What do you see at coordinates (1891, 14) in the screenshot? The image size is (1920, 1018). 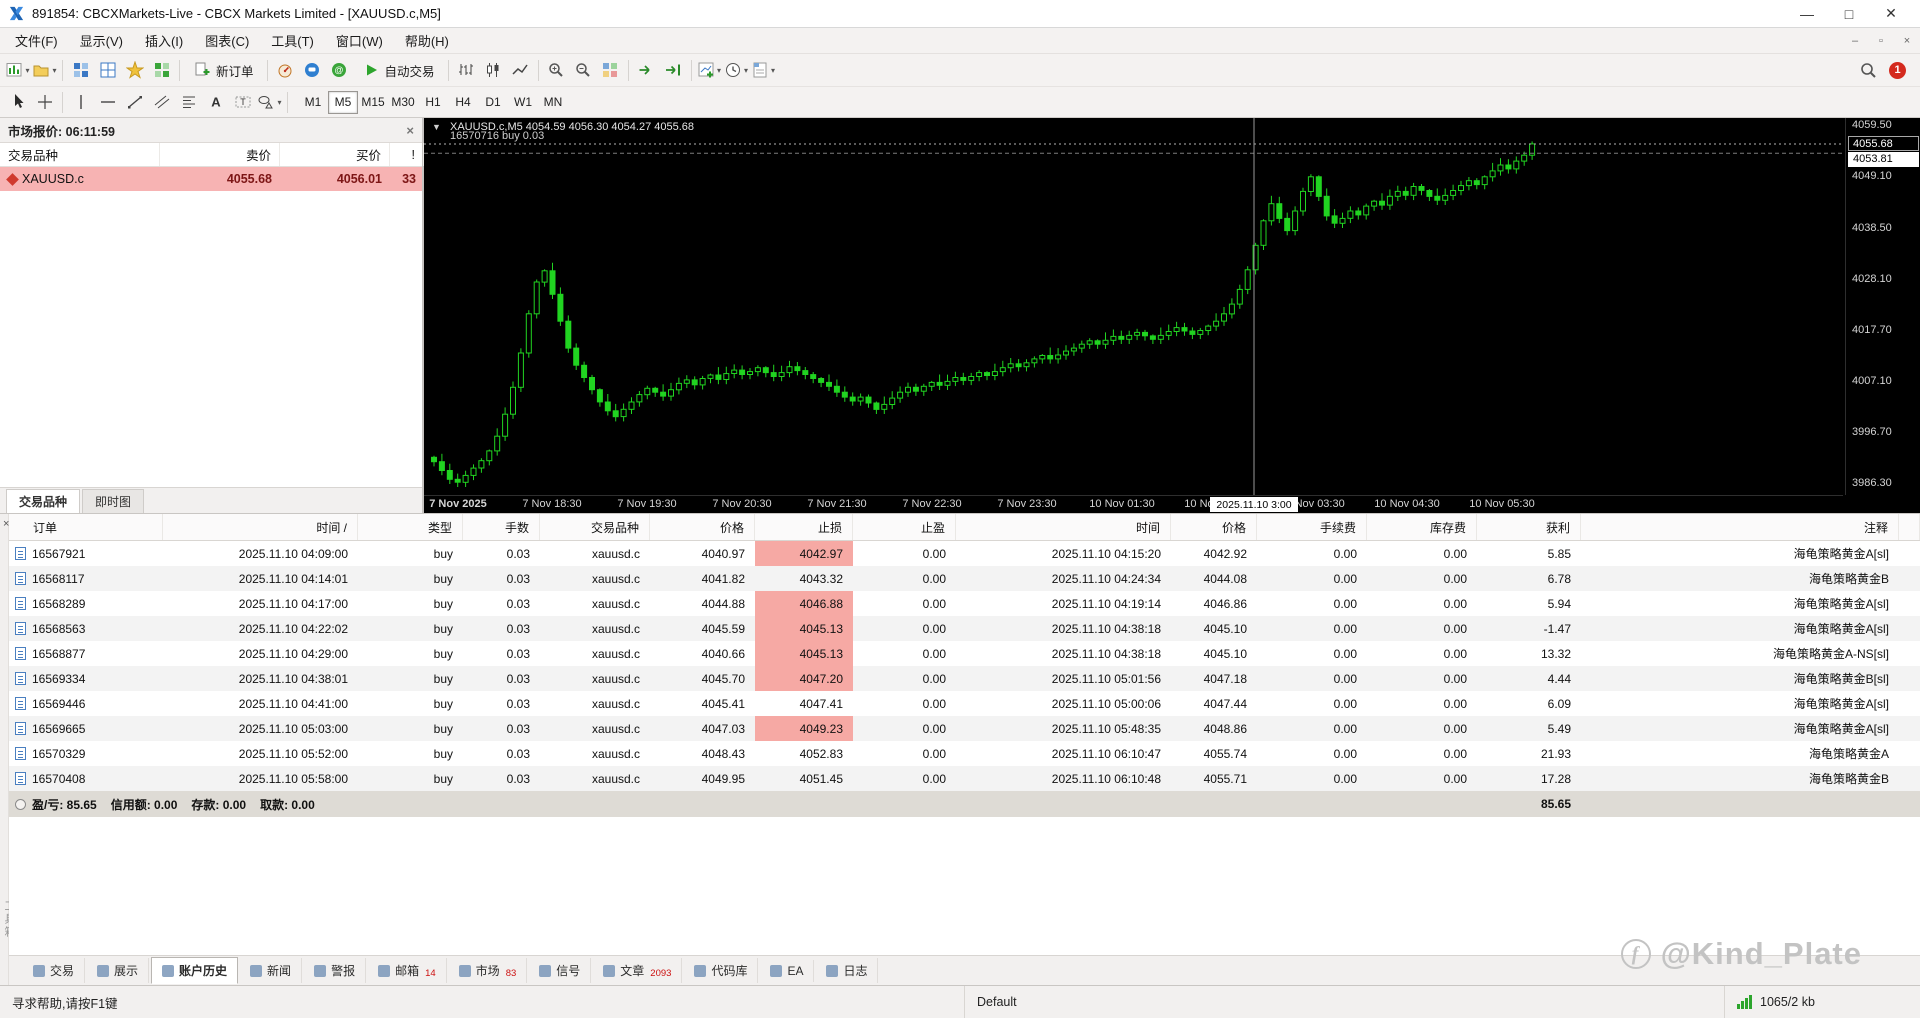 I see `window-close-button: ✕` at bounding box center [1891, 14].